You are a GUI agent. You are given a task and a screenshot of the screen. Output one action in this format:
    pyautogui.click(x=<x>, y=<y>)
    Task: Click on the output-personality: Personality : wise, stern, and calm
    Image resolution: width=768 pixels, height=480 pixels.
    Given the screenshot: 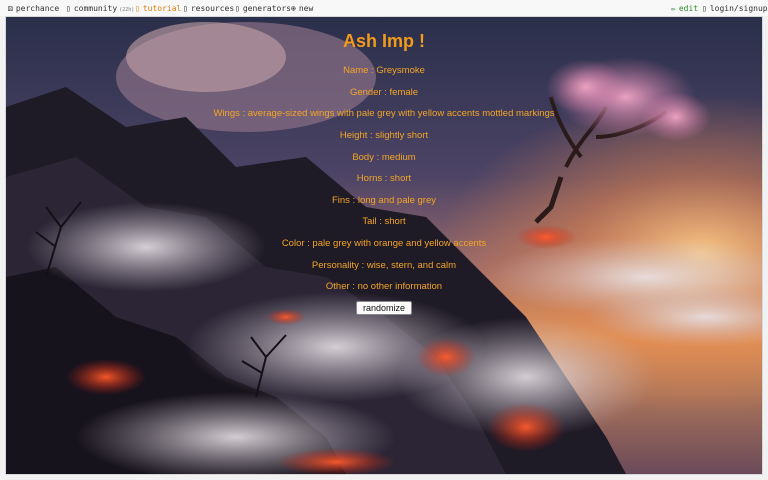 What is the action you would take?
    pyautogui.click(x=384, y=265)
    